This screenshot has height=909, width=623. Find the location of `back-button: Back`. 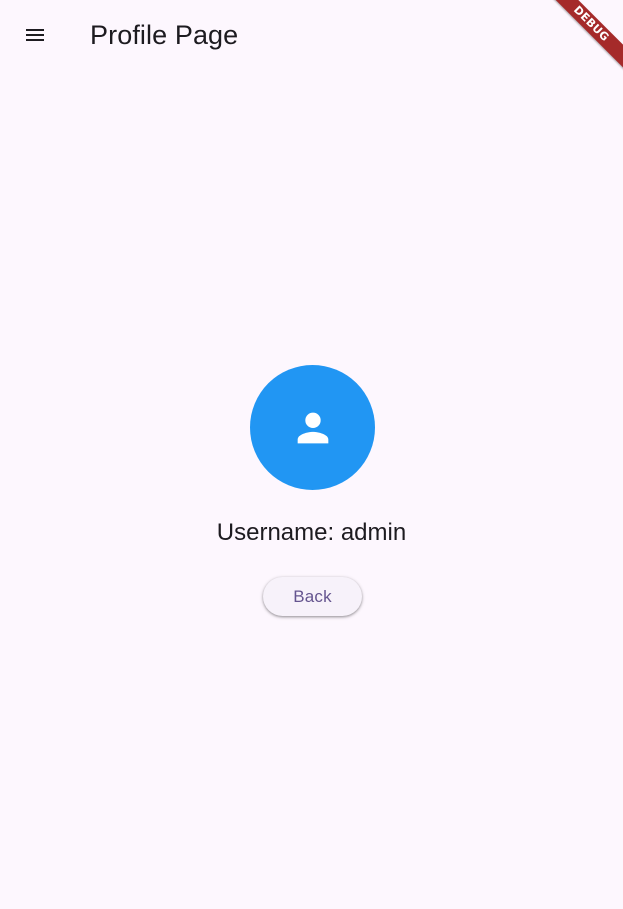

back-button: Back is located at coordinates (312, 596).